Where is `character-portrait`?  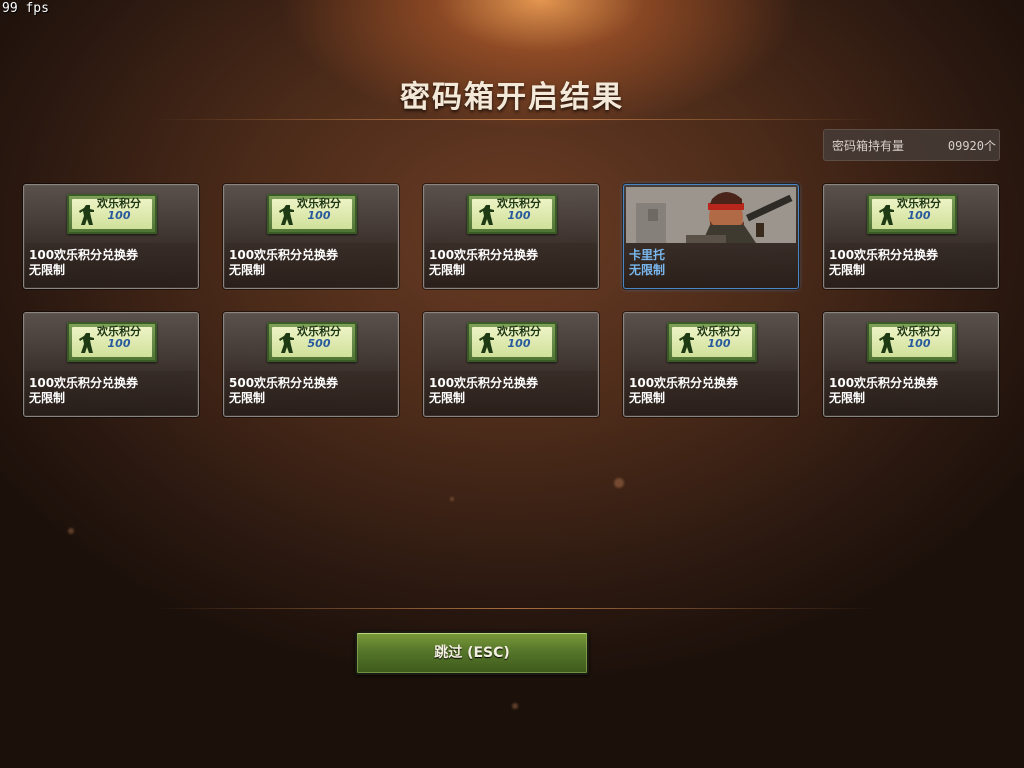 character-portrait is located at coordinates (711, 215).